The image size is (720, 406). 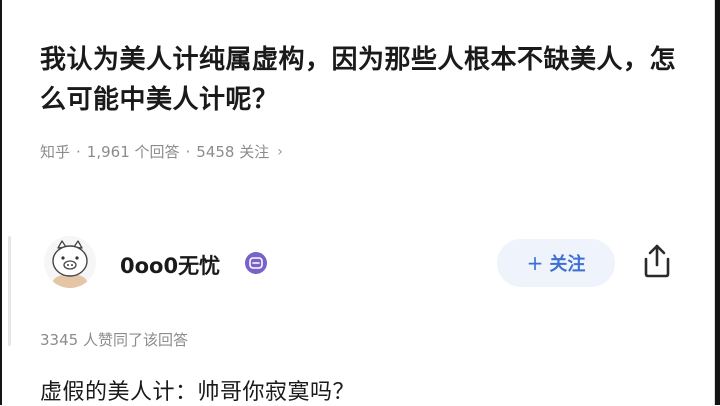 What do you see at coordinates (1, 202) in the screenshot?
I see `screen-edge-left` at bounding box center [1, 202].